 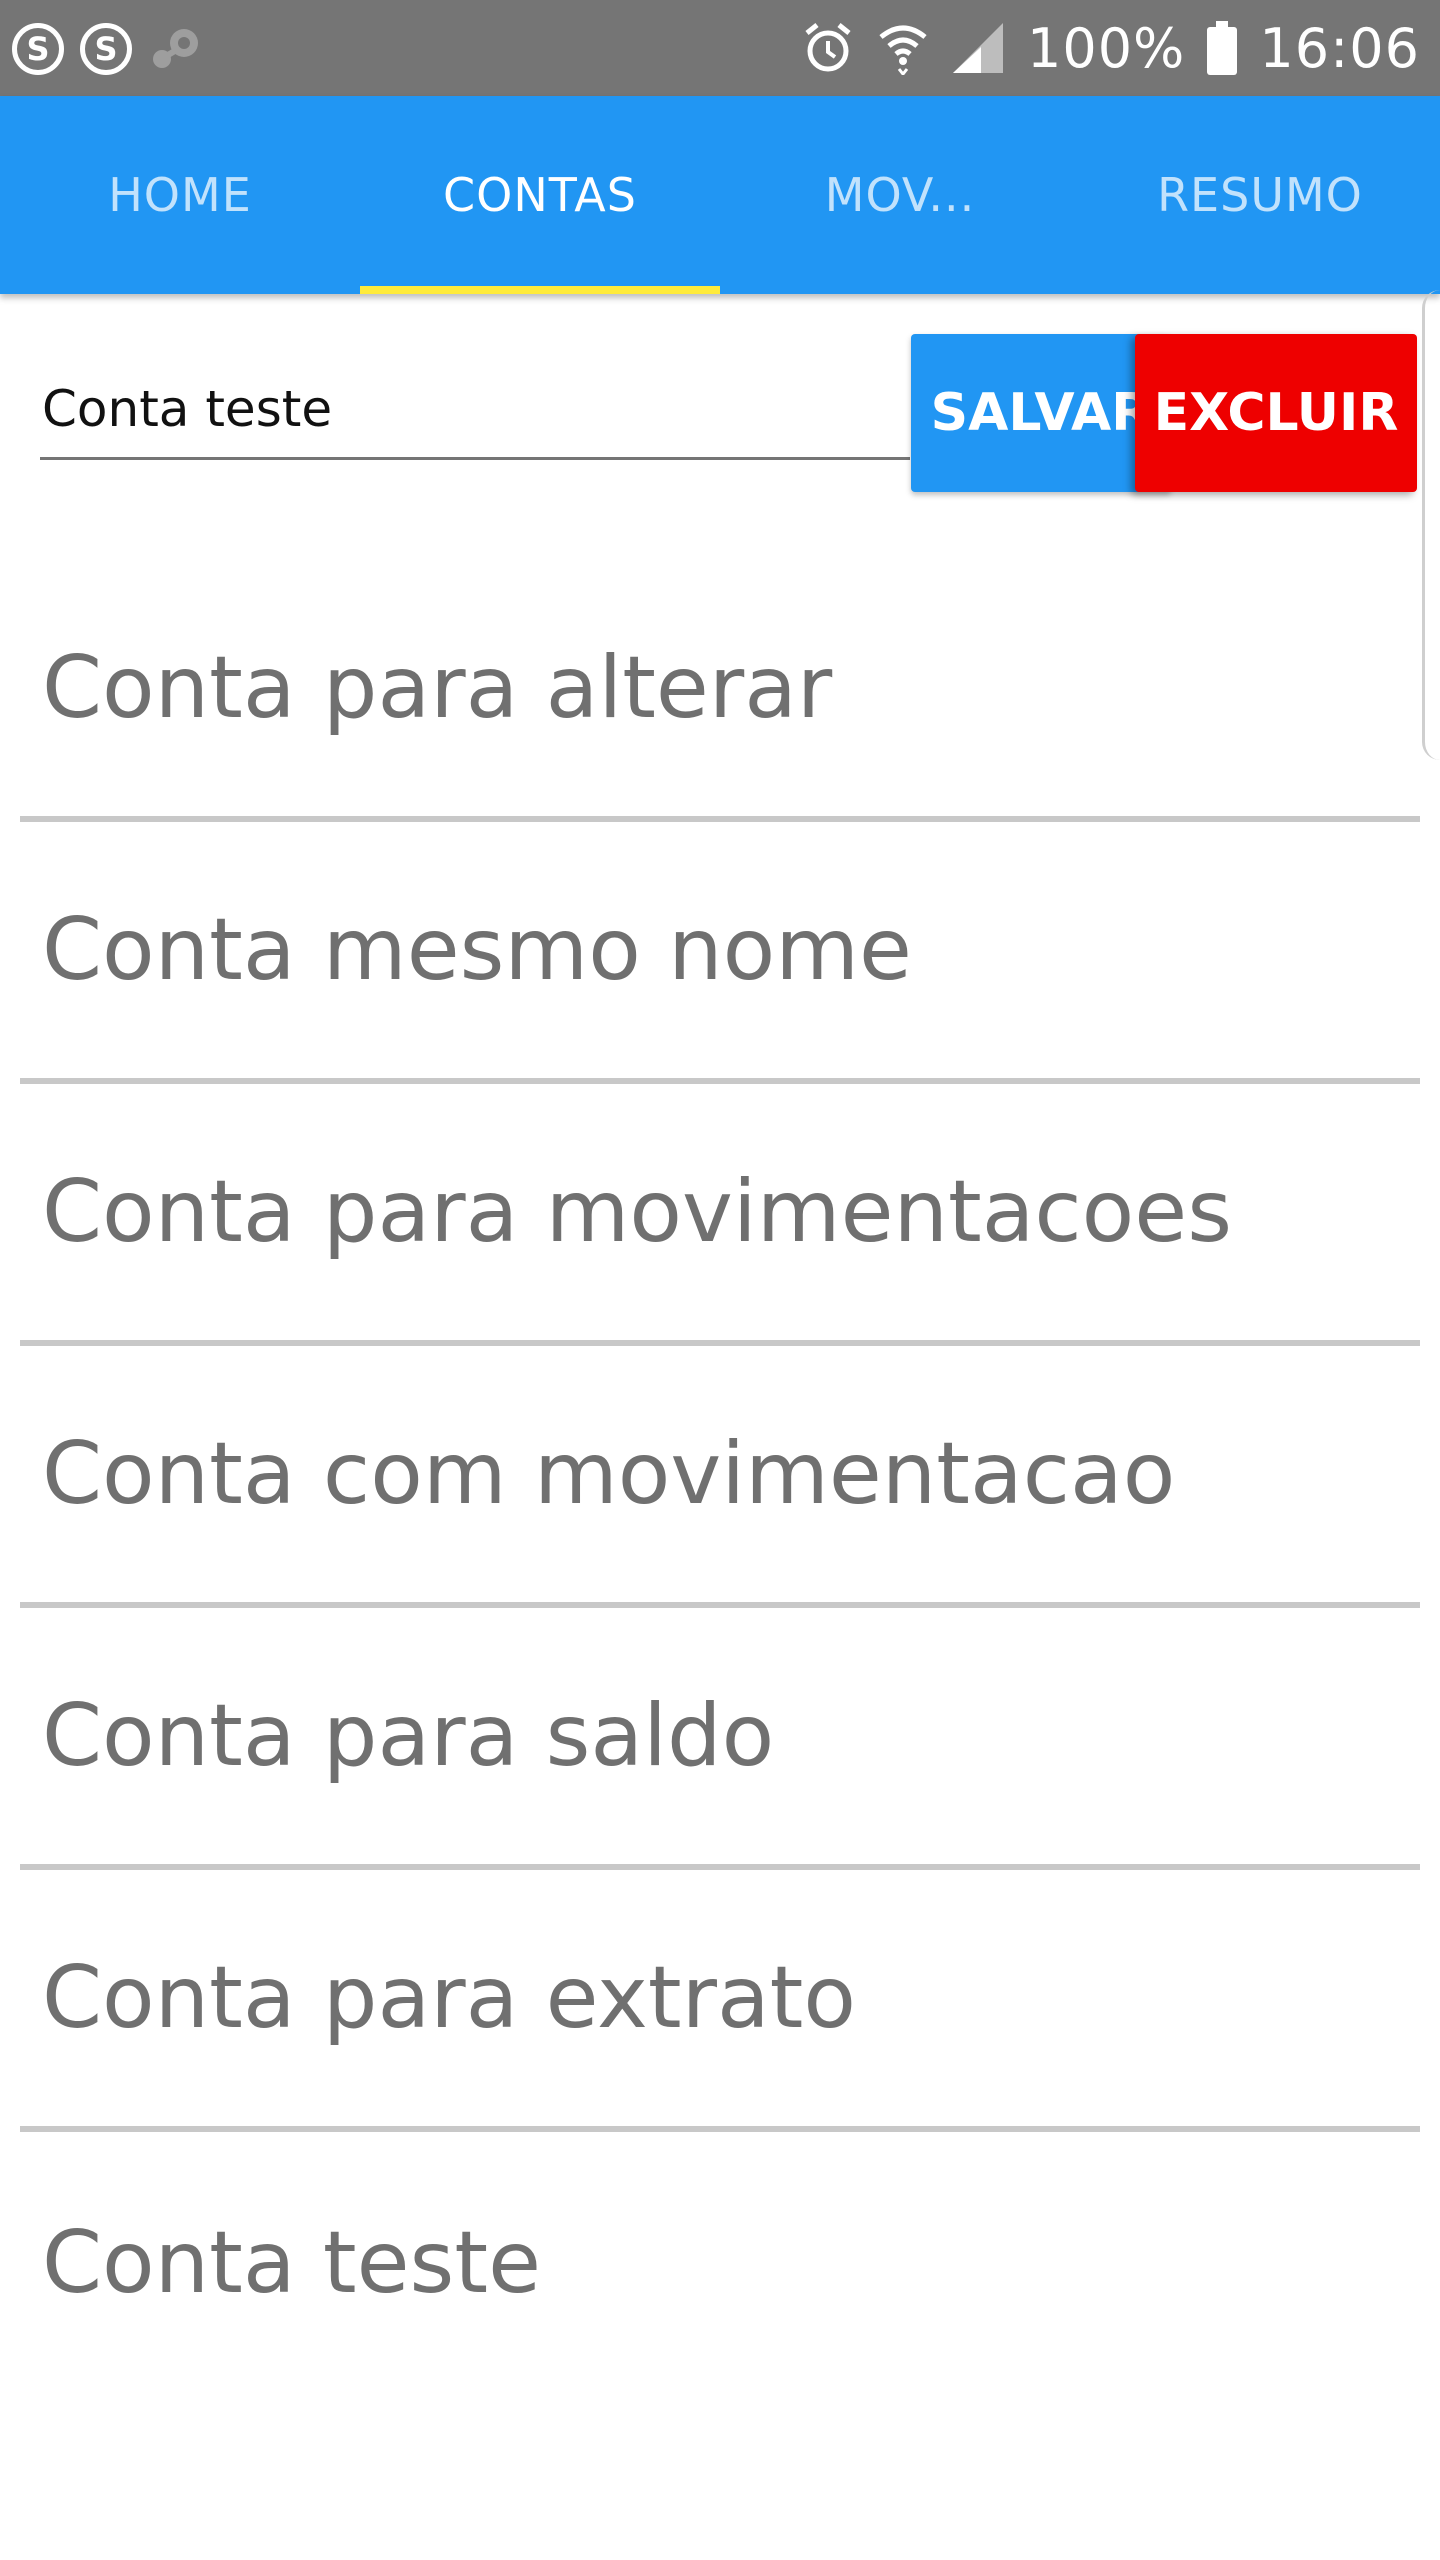 What do you see at coordinates (540, 290) in the screenshot?
I see `active-tab-indicator` at bounding box center [540, 290].